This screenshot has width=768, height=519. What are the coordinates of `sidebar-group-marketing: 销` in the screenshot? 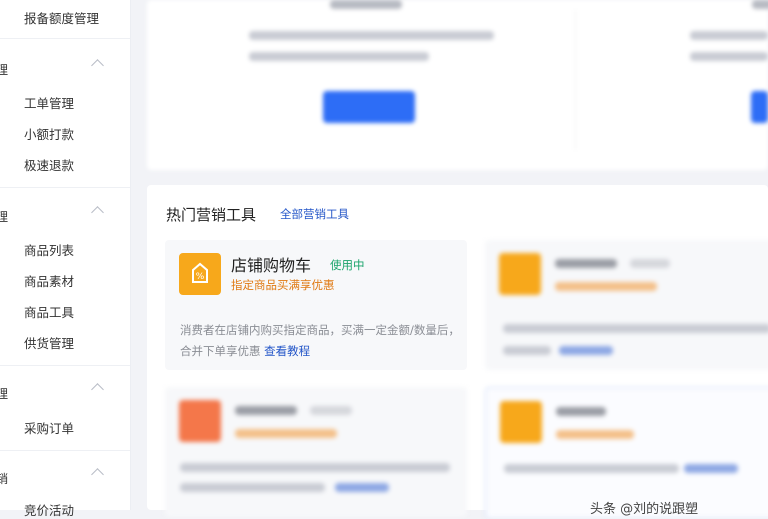 It's located at (65, 478).